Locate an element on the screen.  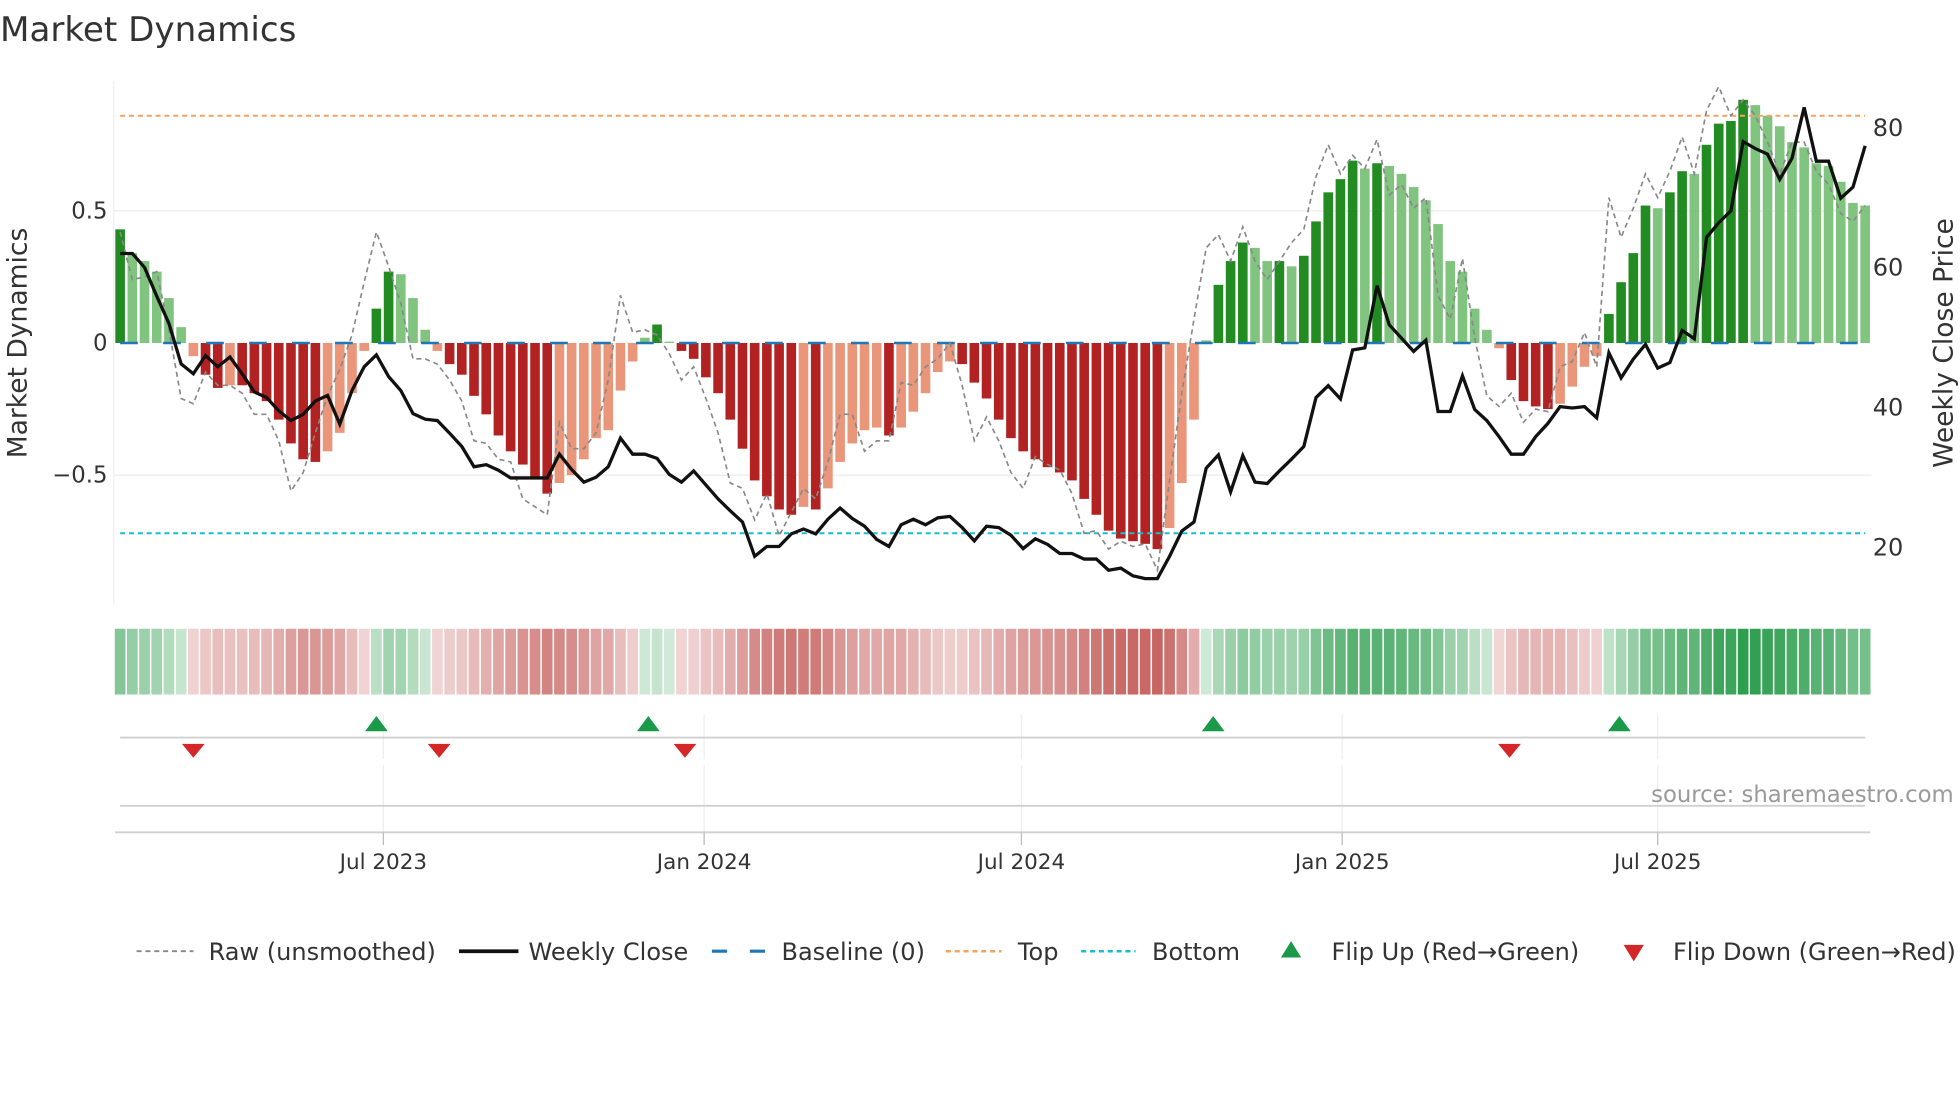
chart-title: Market Dynamics is located at coordinates (148, 30).